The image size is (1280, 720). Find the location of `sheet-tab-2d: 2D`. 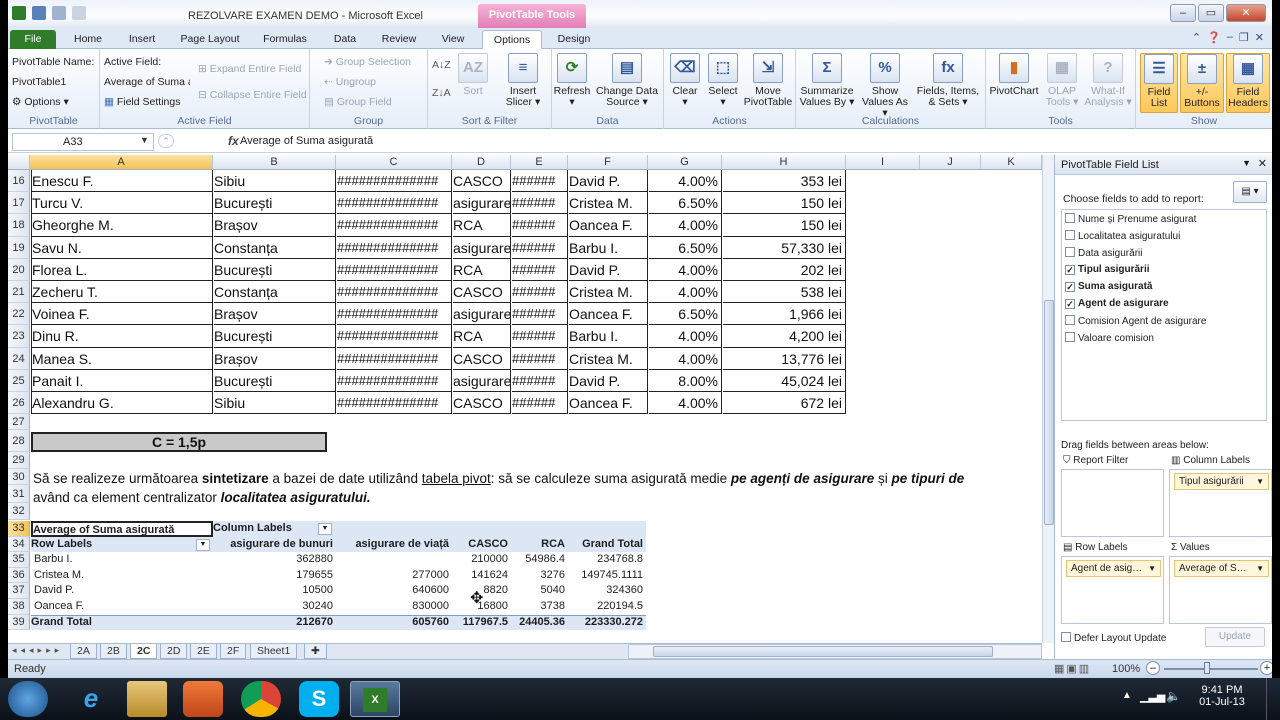

sheet-tab-2d: 2D is located at coordinates (174, 651).